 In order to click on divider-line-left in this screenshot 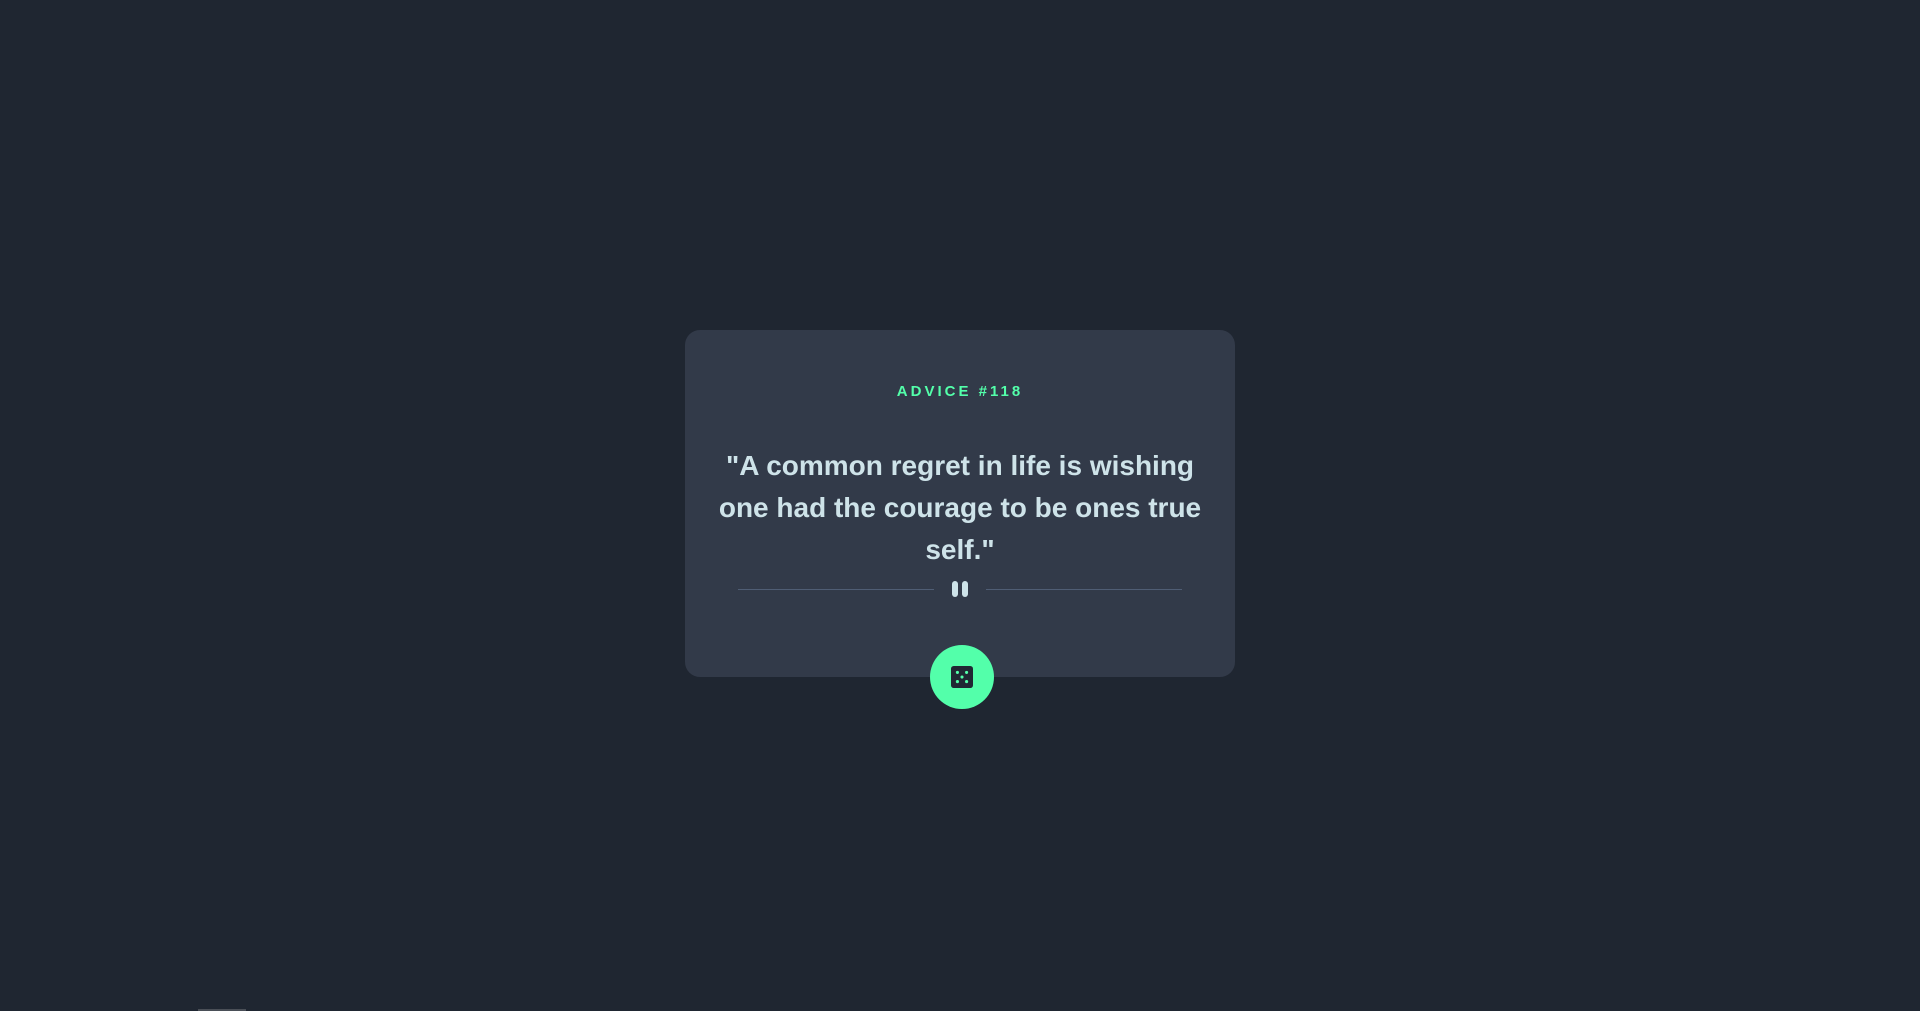, I will do `click(836, 589)`.